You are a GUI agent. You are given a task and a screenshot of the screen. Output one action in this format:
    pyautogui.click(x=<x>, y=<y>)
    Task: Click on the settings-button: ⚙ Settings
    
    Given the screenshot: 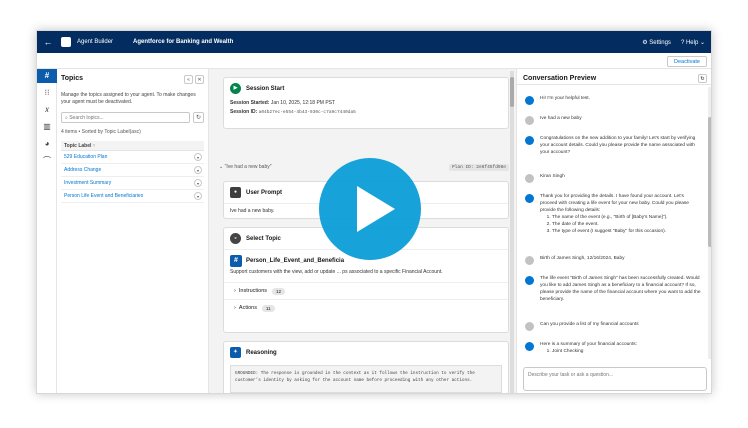 What is the action you would take?
    pyautogui.click(x=656, y=42)
    